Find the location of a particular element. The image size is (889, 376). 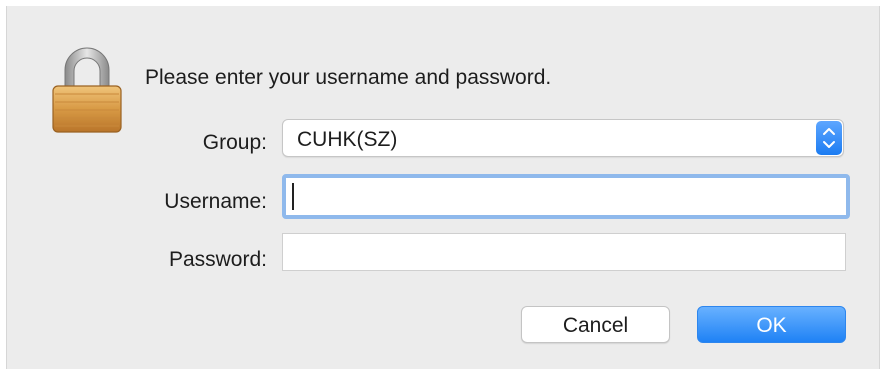

username-label: Username: is located at coordinates (215, 201).